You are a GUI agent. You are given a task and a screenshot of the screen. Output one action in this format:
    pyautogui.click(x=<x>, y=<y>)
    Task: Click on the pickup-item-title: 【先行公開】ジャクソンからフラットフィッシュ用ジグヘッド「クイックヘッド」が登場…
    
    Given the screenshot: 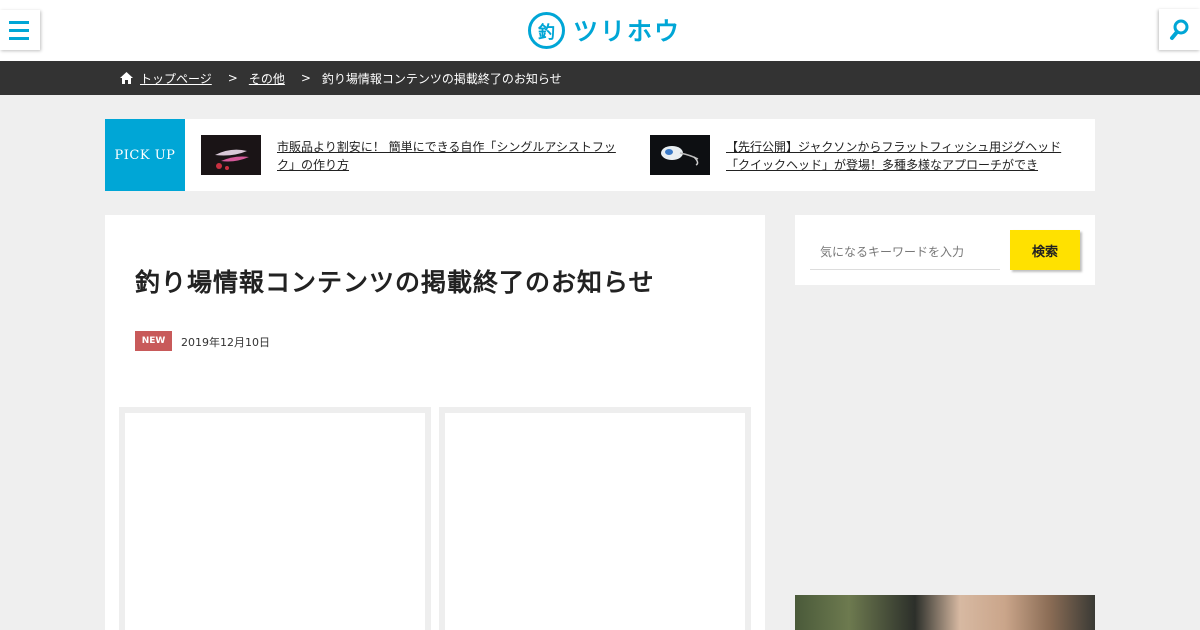 What is the action you would take?
    pyautogui.click(x=901, y=156)
    